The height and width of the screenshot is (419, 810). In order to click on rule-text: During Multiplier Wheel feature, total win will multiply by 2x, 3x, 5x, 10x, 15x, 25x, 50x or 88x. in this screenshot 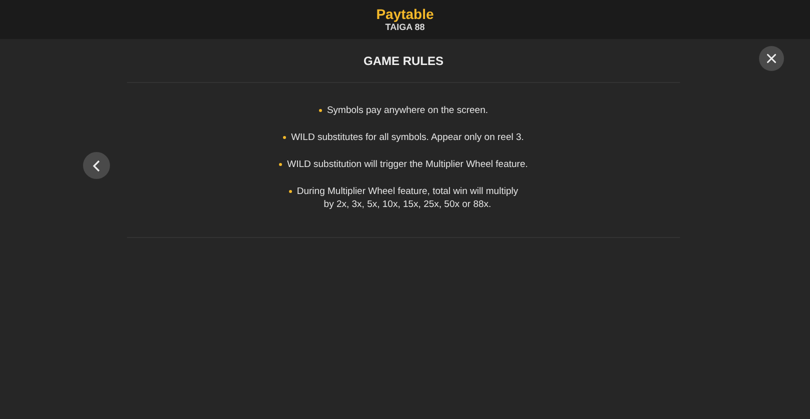, I will do `click(407, 198)`.